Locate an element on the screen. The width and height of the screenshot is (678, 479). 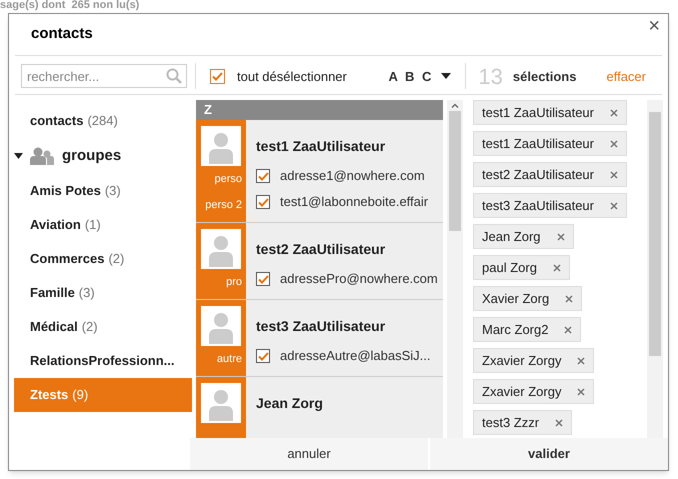
background-text: sage(s) dont 265 non lu(s) is located at coordinates (70, 5).